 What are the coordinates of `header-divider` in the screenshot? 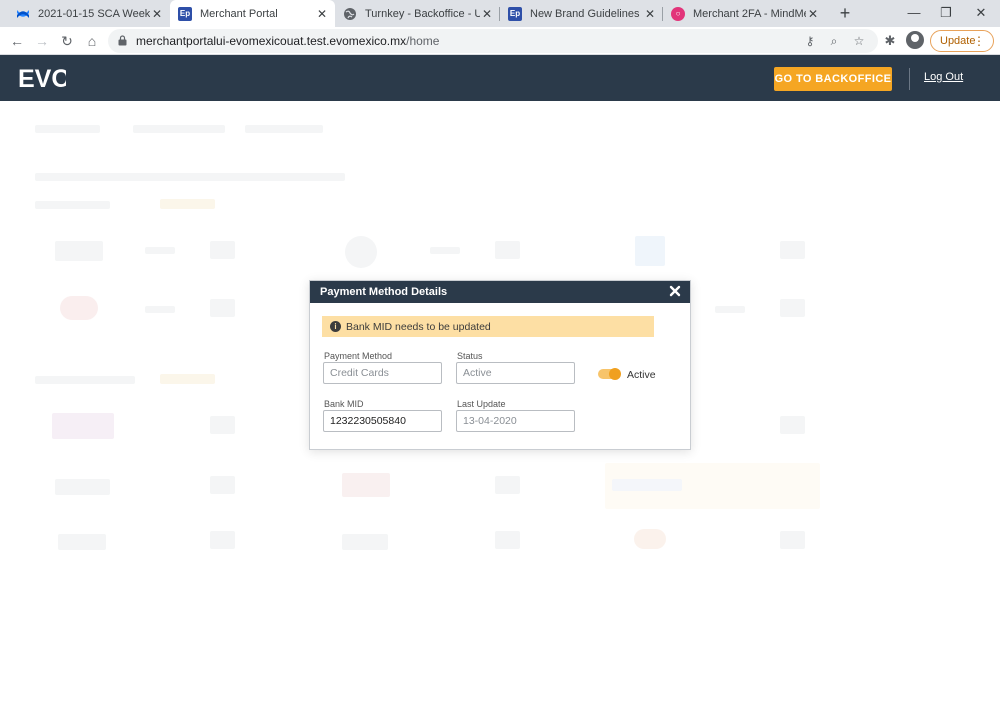 It's located at (909, 79).